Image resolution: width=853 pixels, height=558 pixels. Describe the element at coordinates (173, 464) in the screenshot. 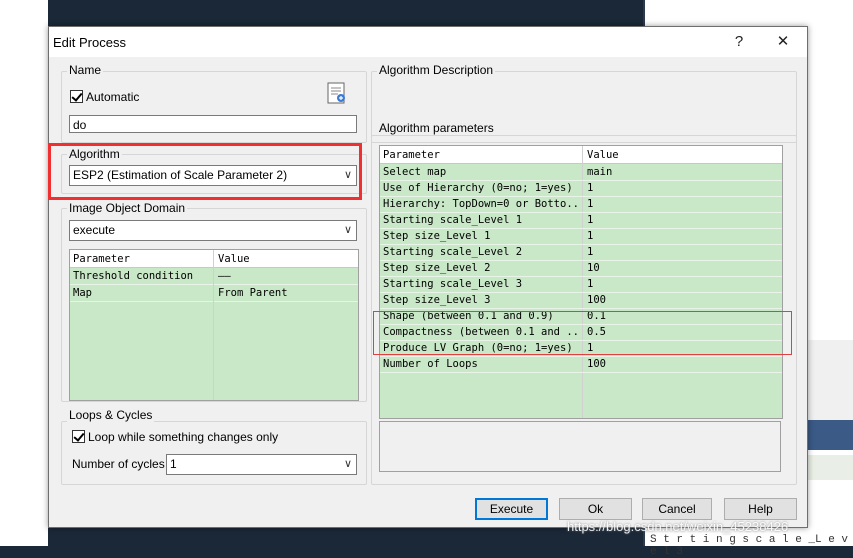

I see `cycles-value: 1` at that location.